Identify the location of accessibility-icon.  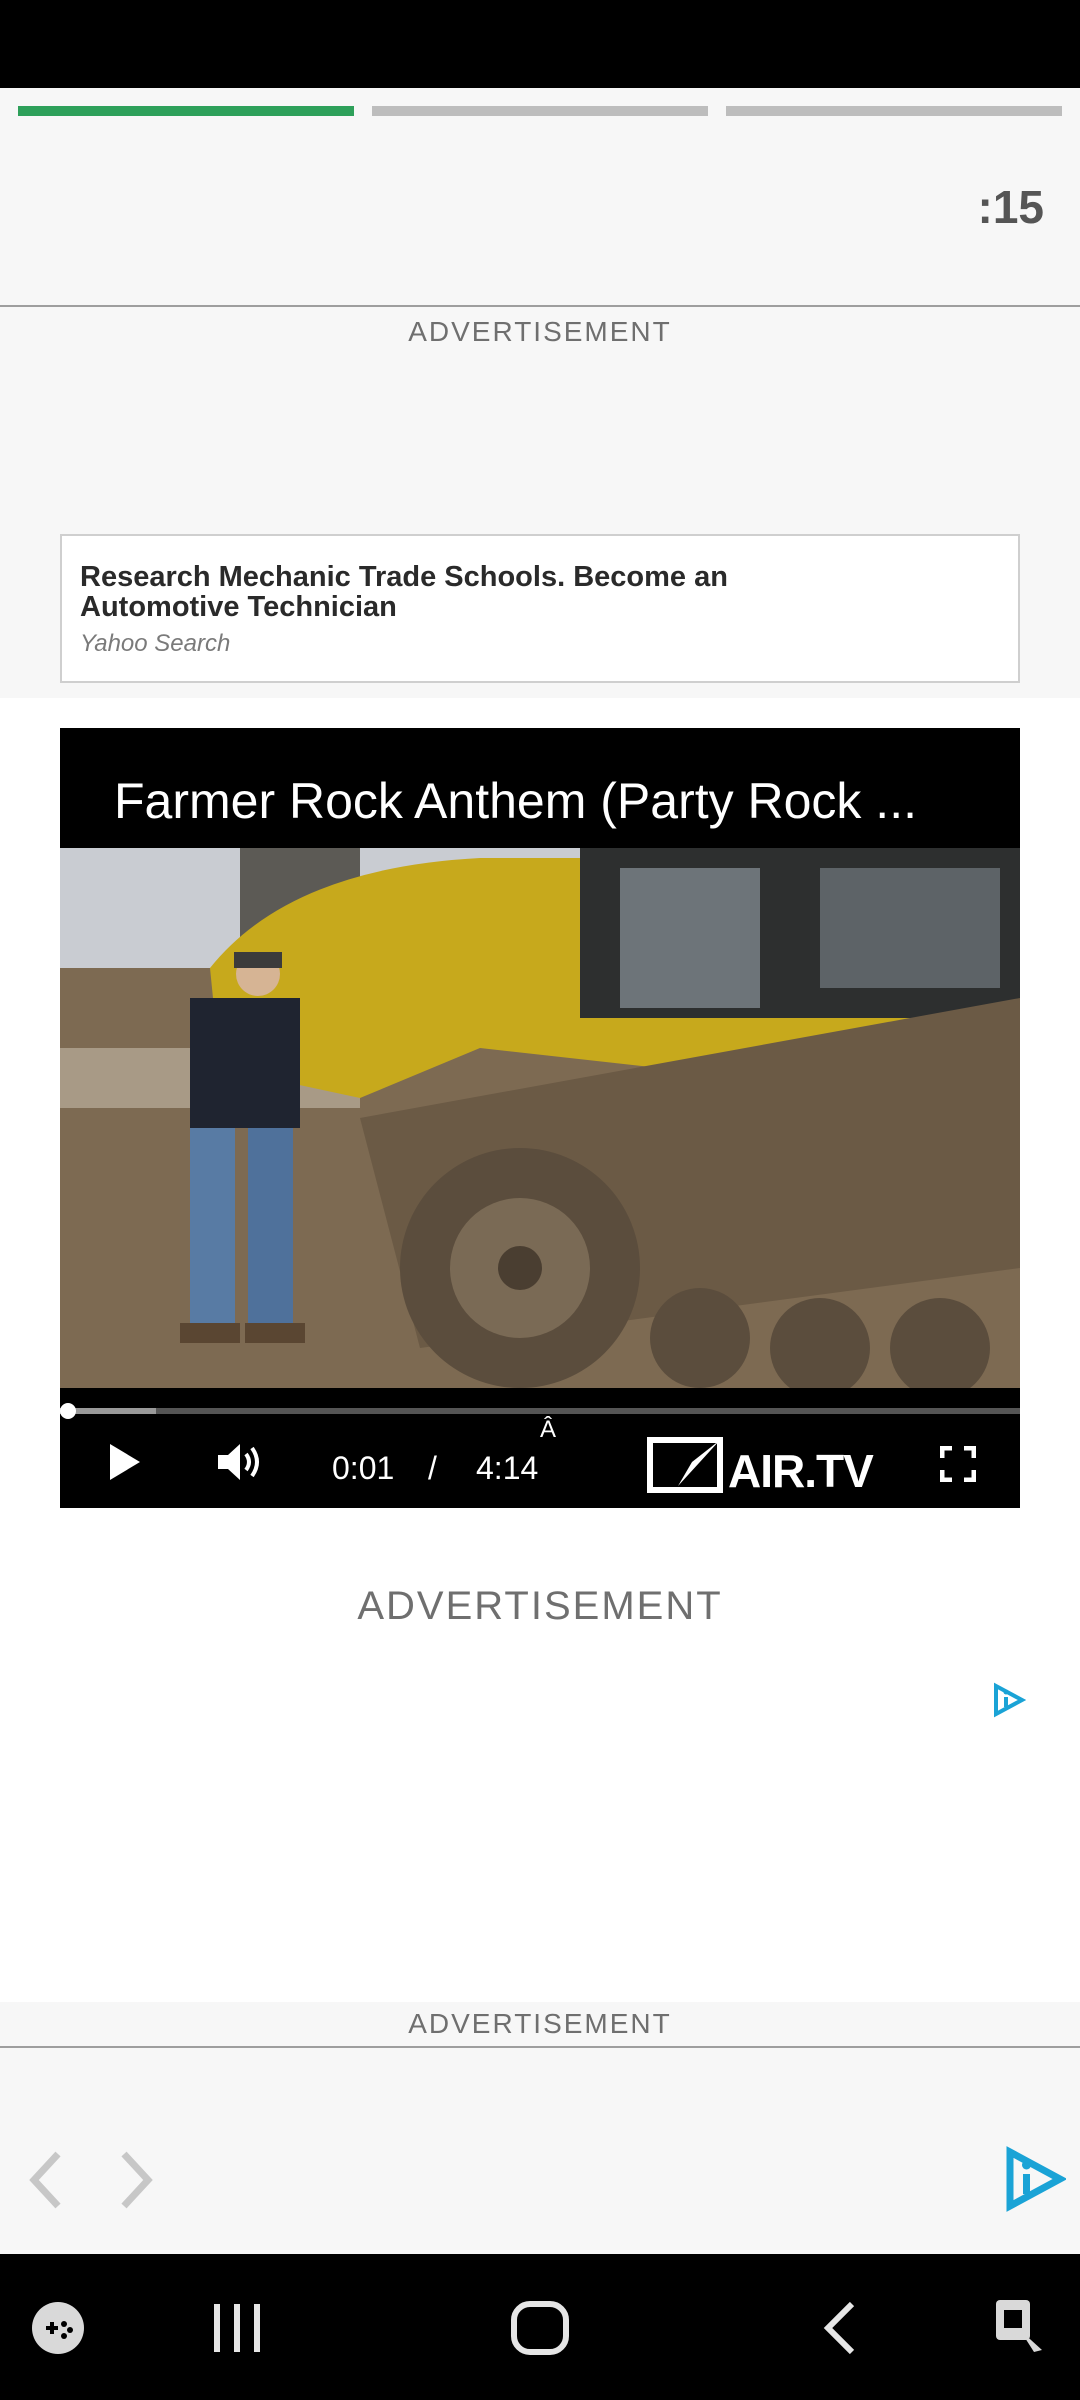
(1020, 2328).